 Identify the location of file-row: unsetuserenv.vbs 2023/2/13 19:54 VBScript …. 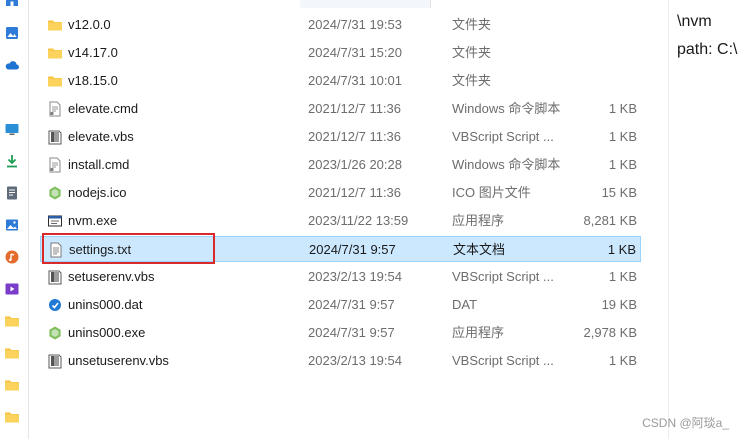
(340, 361).